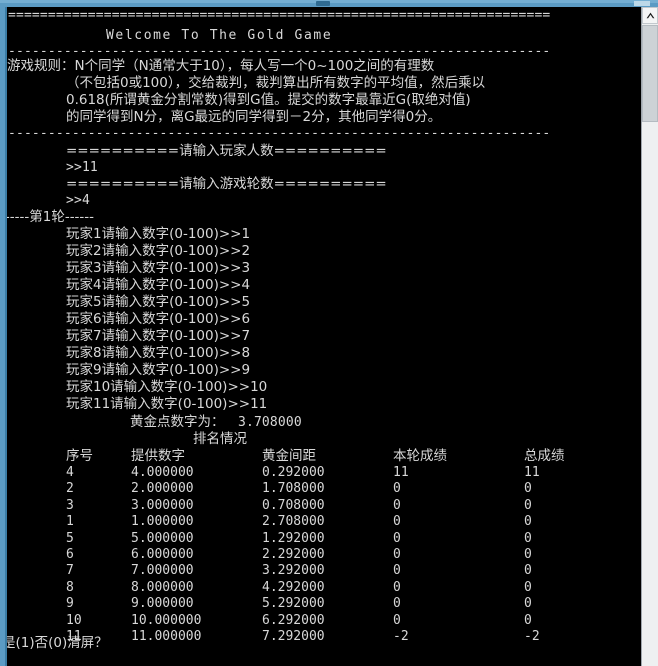 The height and width of the screenshot is (666, 658). What do you see at coordinates (70, 604) in the screenshot?
I see `table-cell-index: 9` at bounding box center [70, 604].